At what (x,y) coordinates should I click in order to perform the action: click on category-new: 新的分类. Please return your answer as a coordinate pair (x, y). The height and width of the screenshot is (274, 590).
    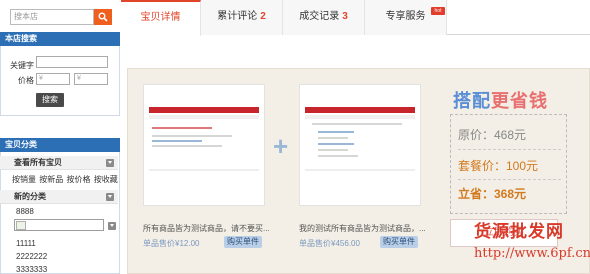
    Looking at the image, I should click on (59, 197).